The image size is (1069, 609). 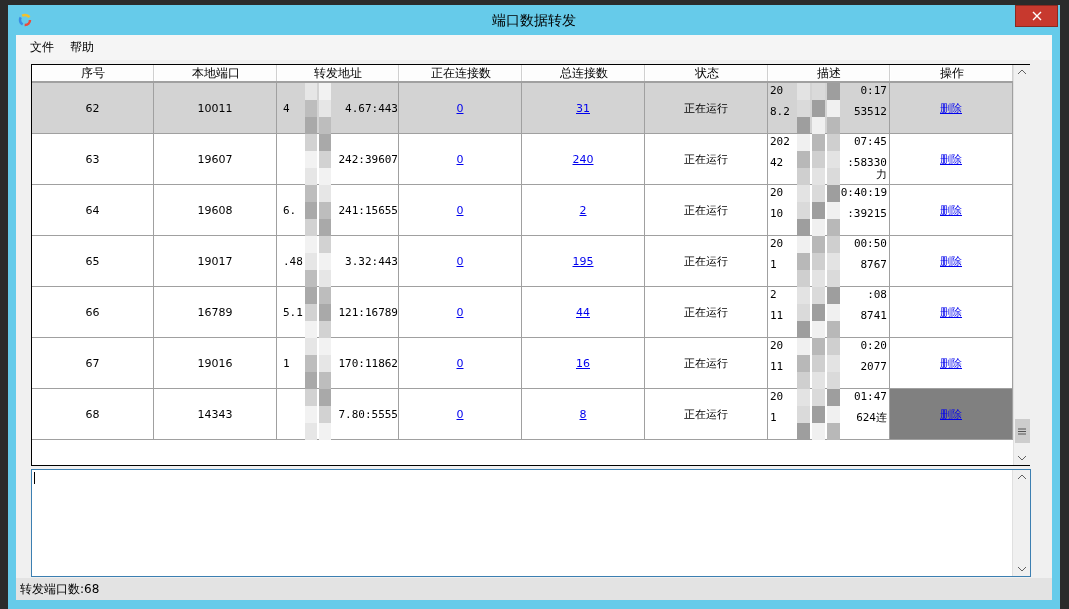 What do you see at coordinates (215, 363) in the screenshot?
I see `table-cell: 19016` at bounding box center [215, 363].